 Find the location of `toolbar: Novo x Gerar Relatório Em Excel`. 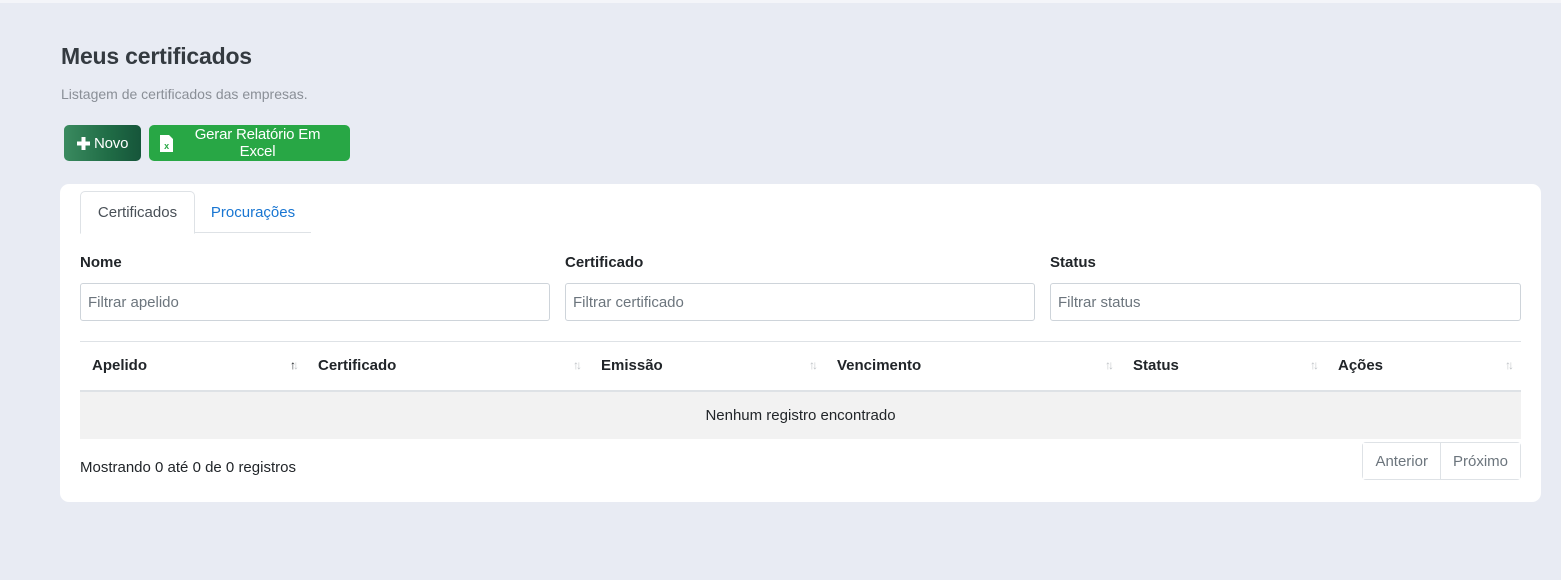

toolbar: Novo x Gerar Relatório Em Excel is located at coordinates (207, 143).